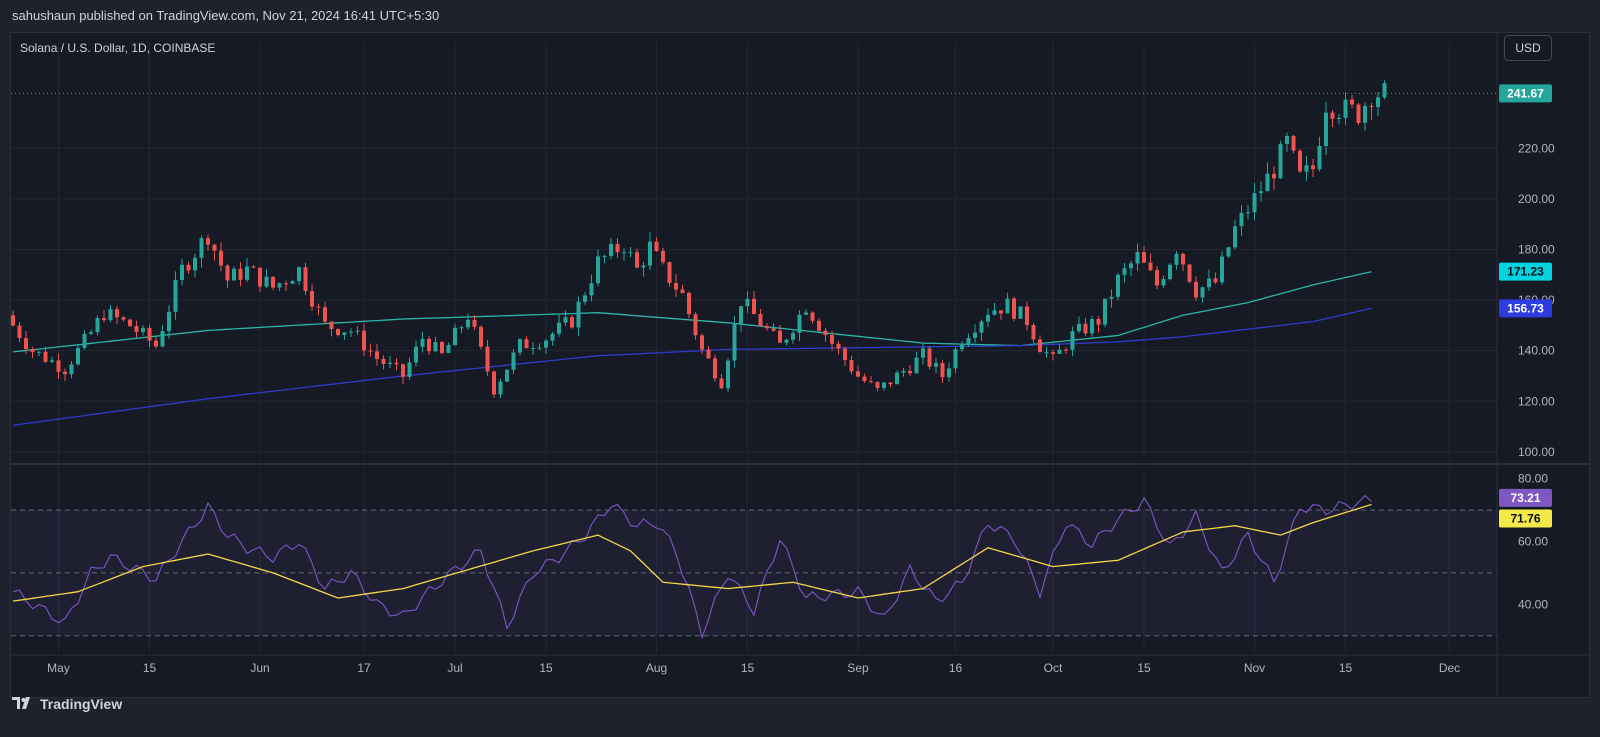 Image resolution: width=1600 pixels, height=737 pixels. Describe the element at coordinates (1533, 604) in the screenshot. I see `rsi-tick-label: 40.00` at that location.